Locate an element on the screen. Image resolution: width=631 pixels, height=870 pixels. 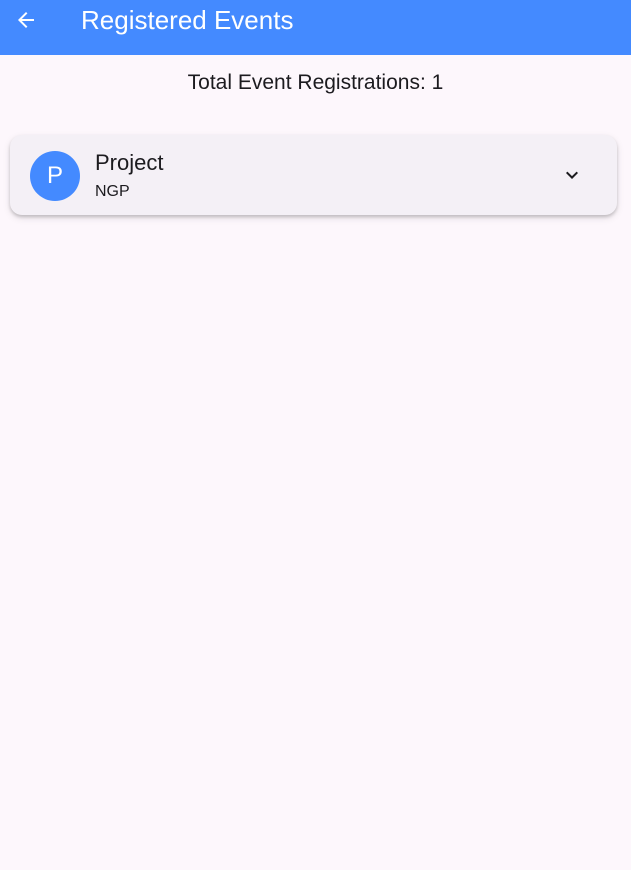
expand-button is located at coordinates (572, 175).